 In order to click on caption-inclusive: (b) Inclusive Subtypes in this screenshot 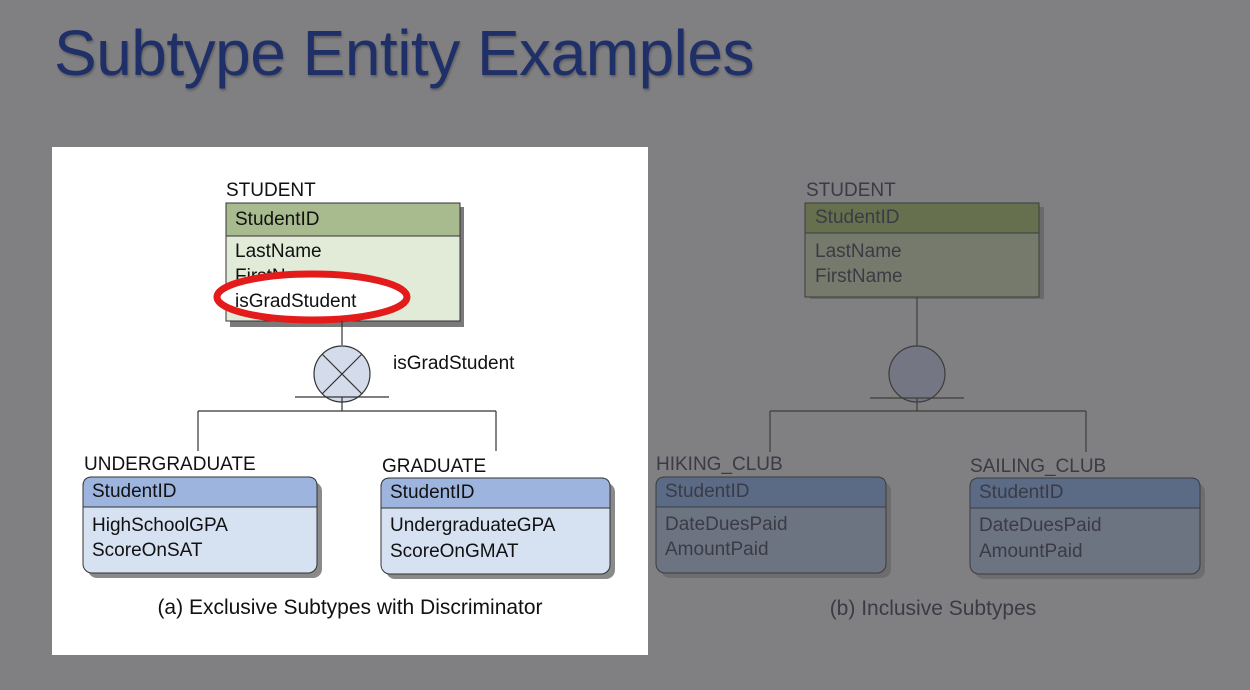, I will do `click(933, 608)`.